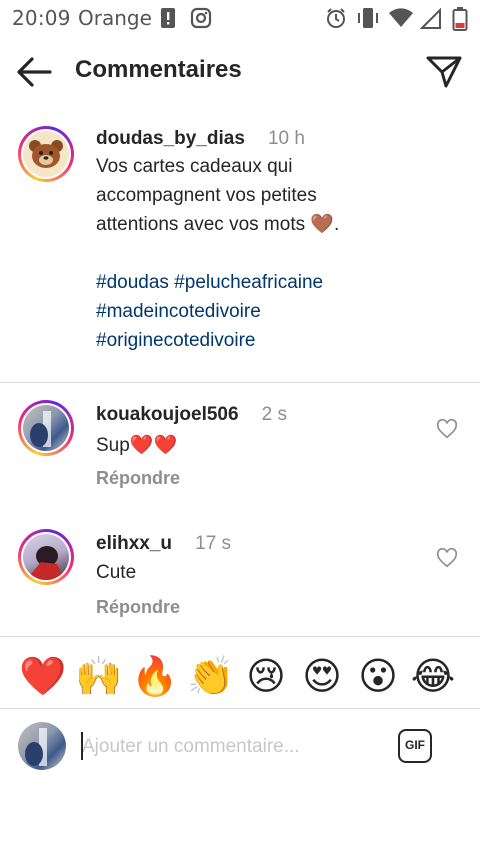  I want to click on comment-item: elihxx_u 17 s Cute Répondre, so click(240, 584).